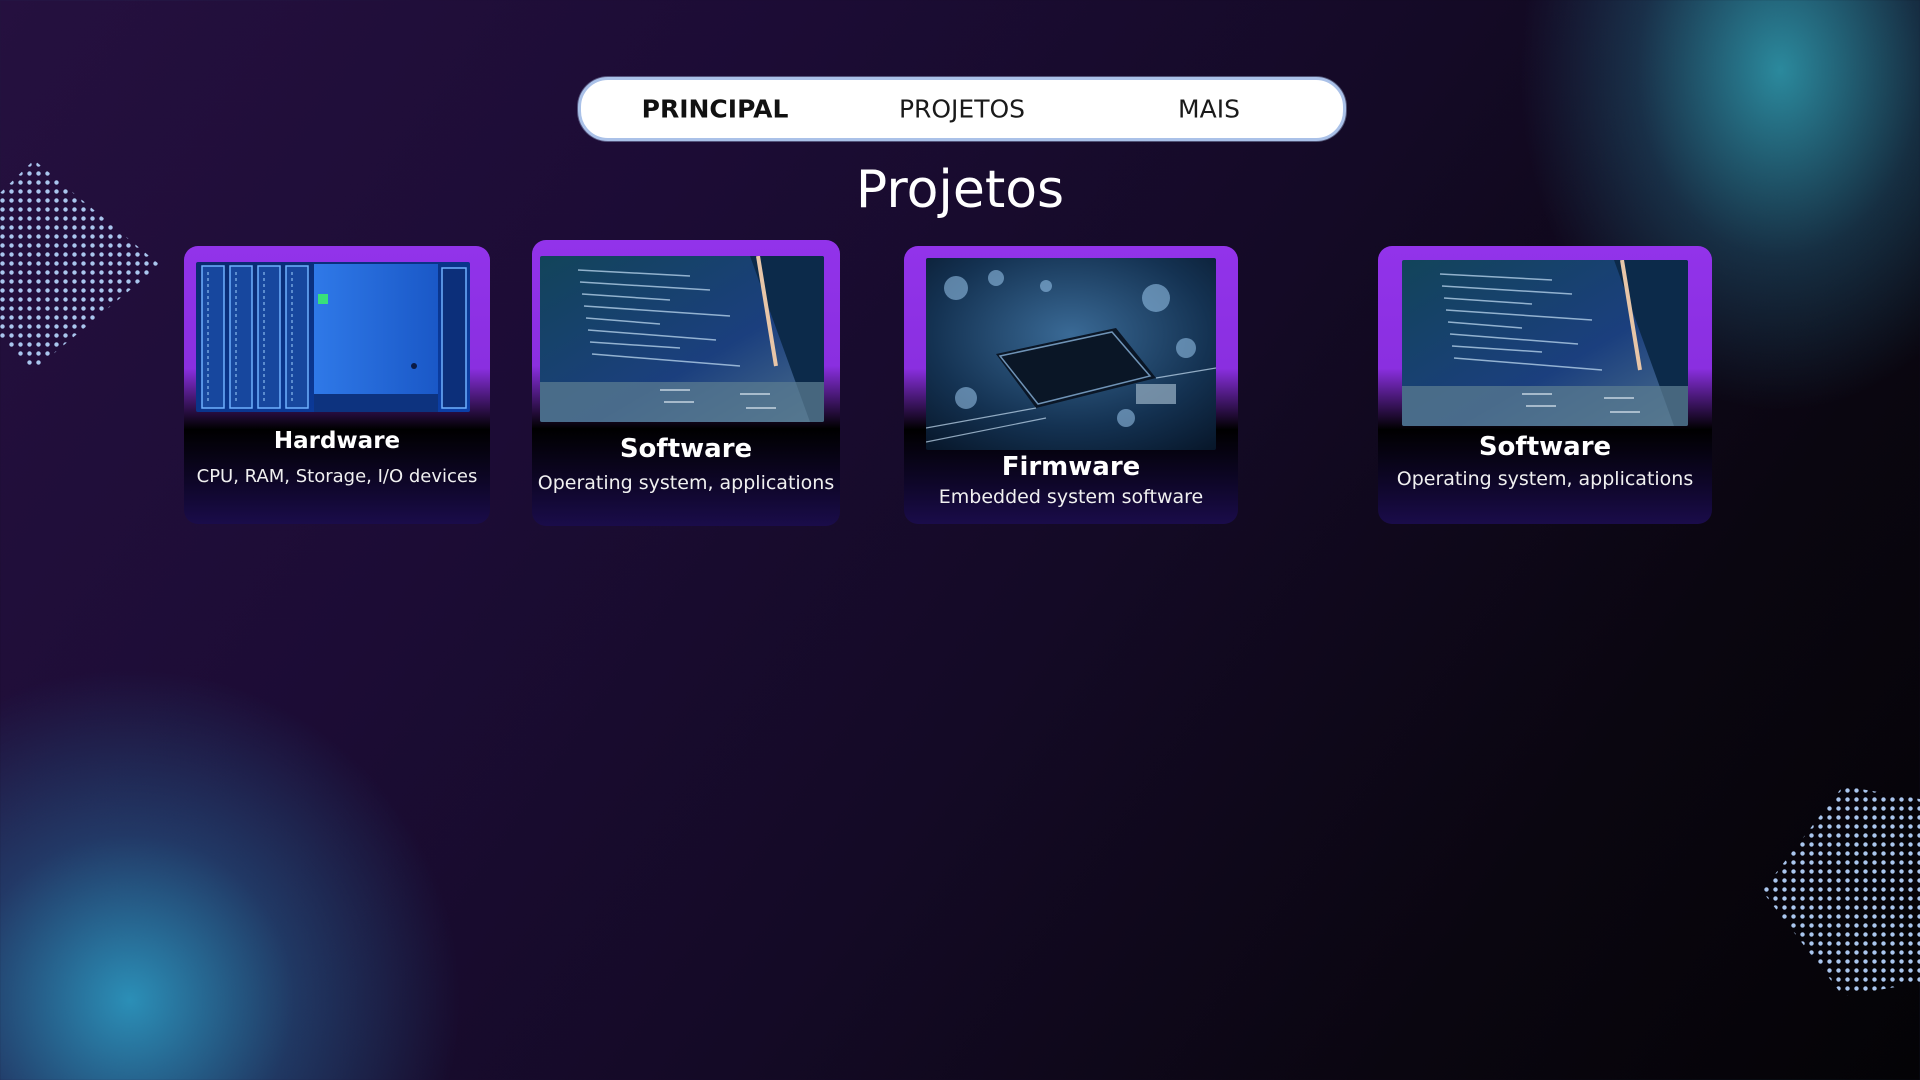 This screenshot has width=1920, height=1080. Describe the element at coordinates (337, 441) in the screenshot. I see `card-title: Hardware` at that location.